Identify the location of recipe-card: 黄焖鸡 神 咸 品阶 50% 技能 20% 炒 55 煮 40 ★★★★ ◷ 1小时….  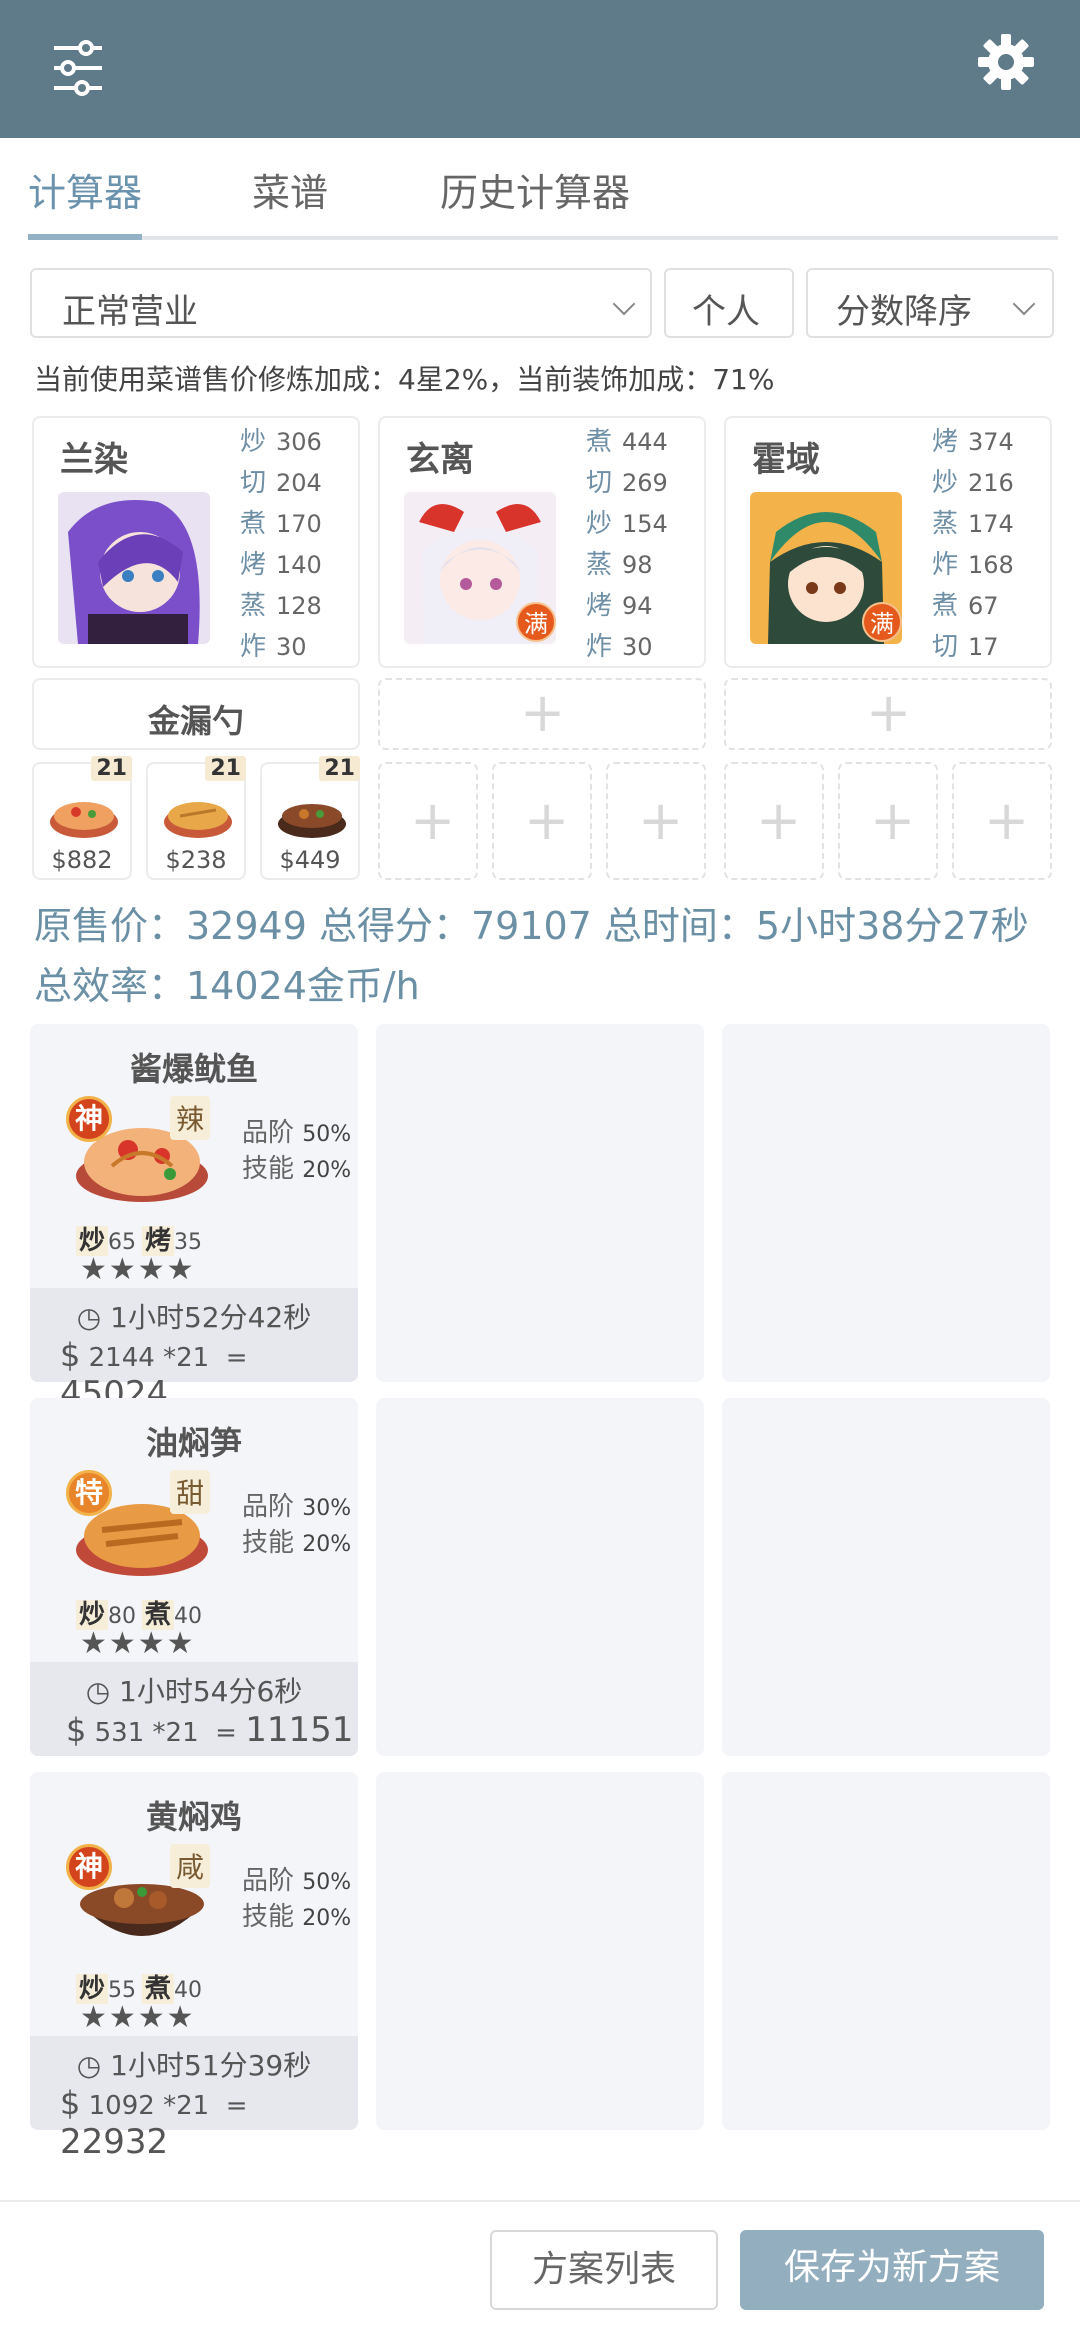
(194, 1967).